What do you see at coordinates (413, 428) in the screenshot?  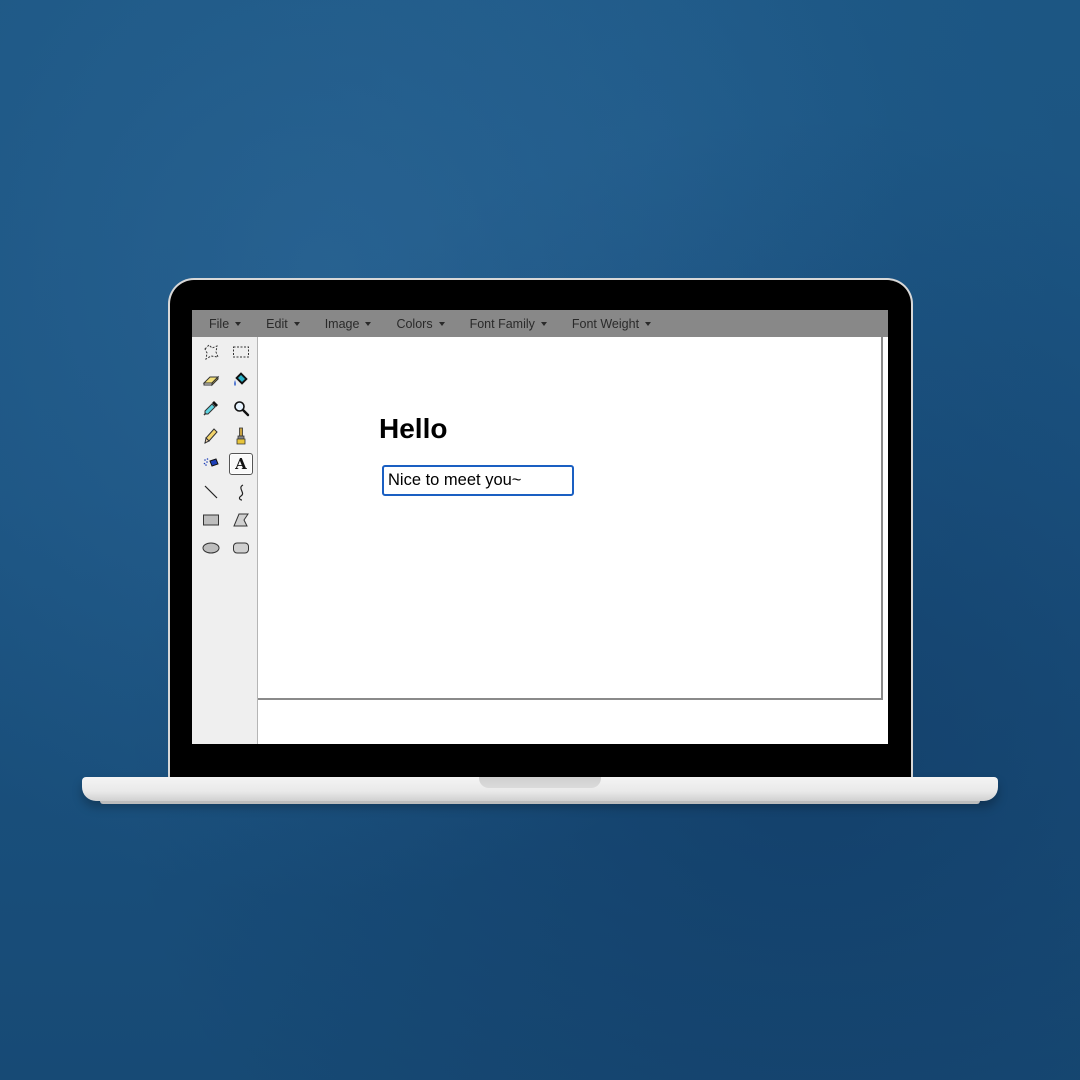 I see `canvas-heading-text: Hello` at bounding box center [413, 428].